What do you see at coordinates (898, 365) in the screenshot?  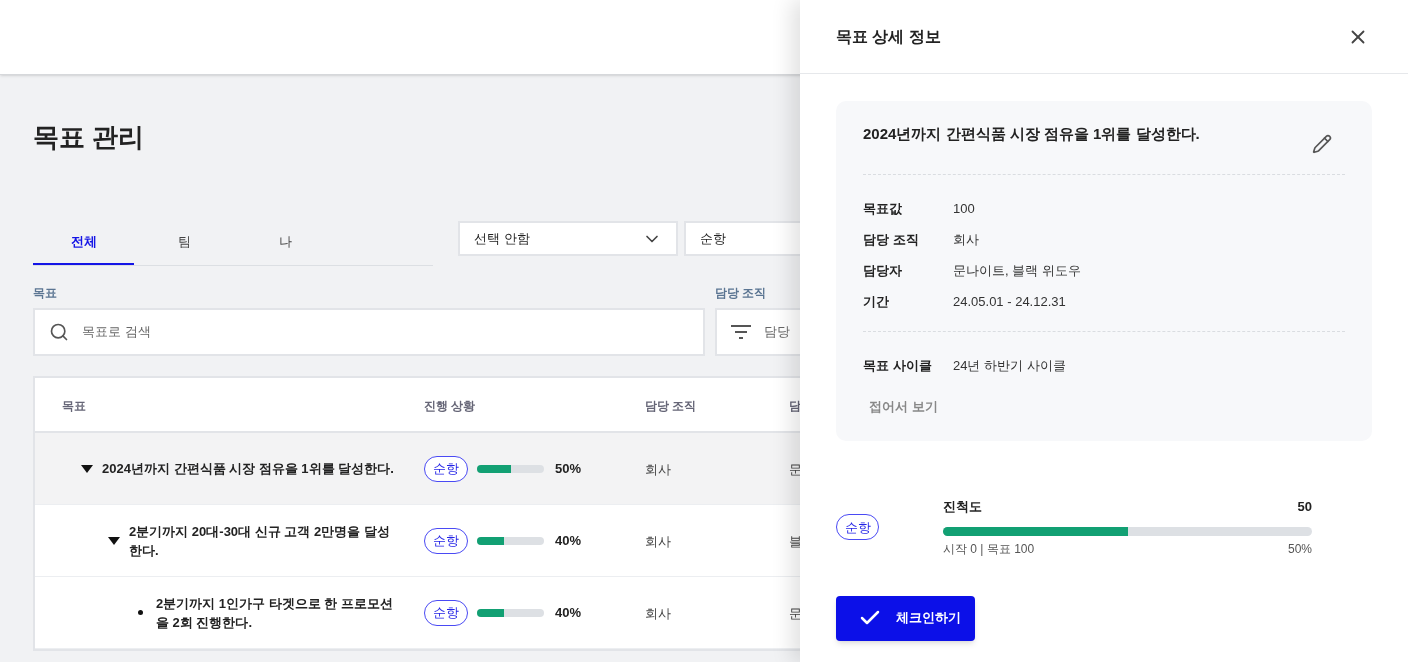 I see `detail-label: 목표 사이클` at bounding box center [898, 365].